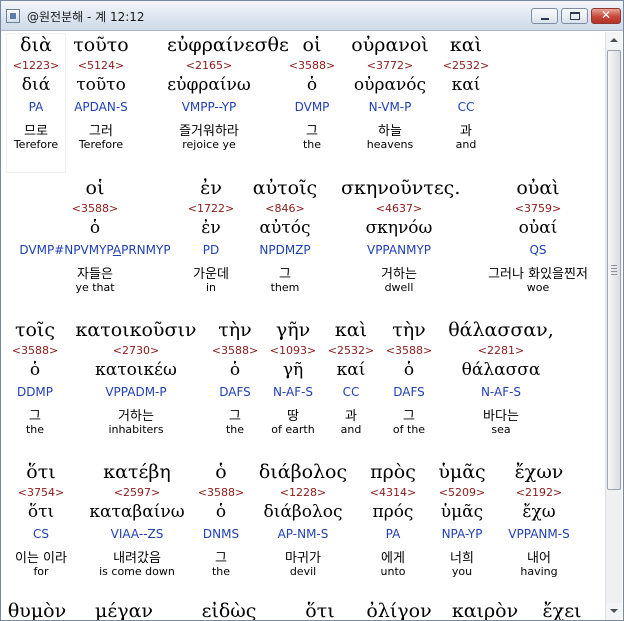 The width and height of the screenshot is (624, 621). I want to click on korean-gloss: 과, so click(351, 416).